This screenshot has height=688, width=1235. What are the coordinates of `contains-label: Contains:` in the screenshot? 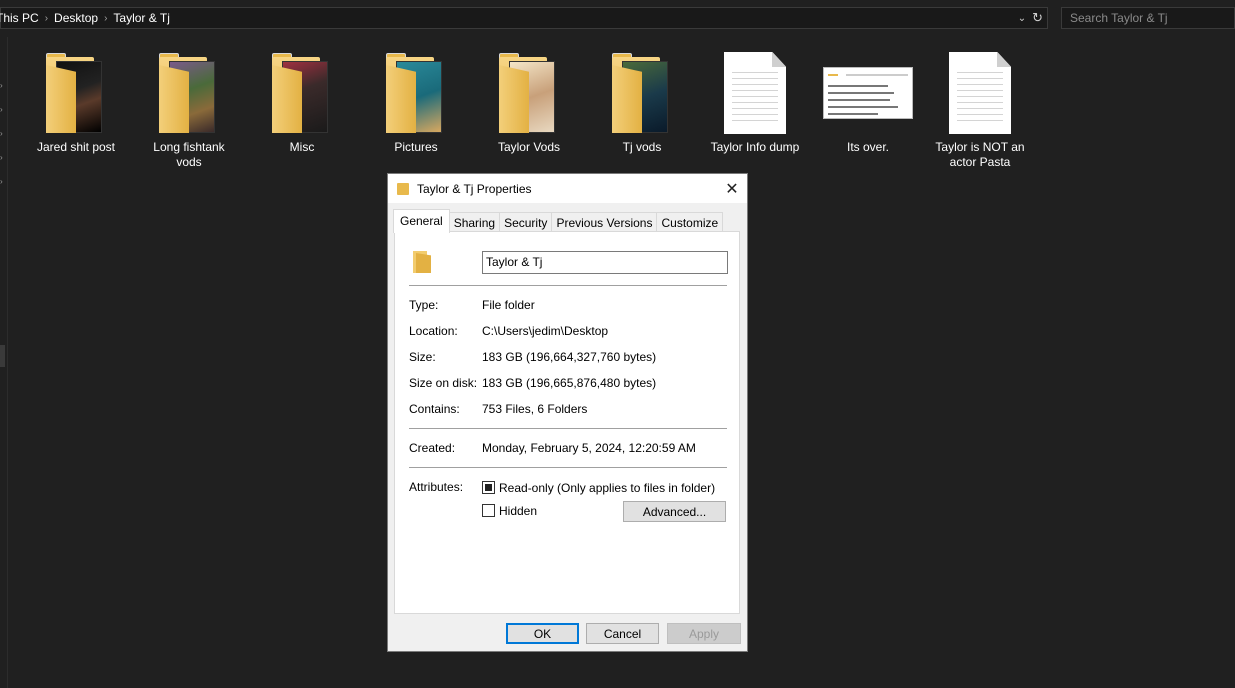 It's located at (434, 409).